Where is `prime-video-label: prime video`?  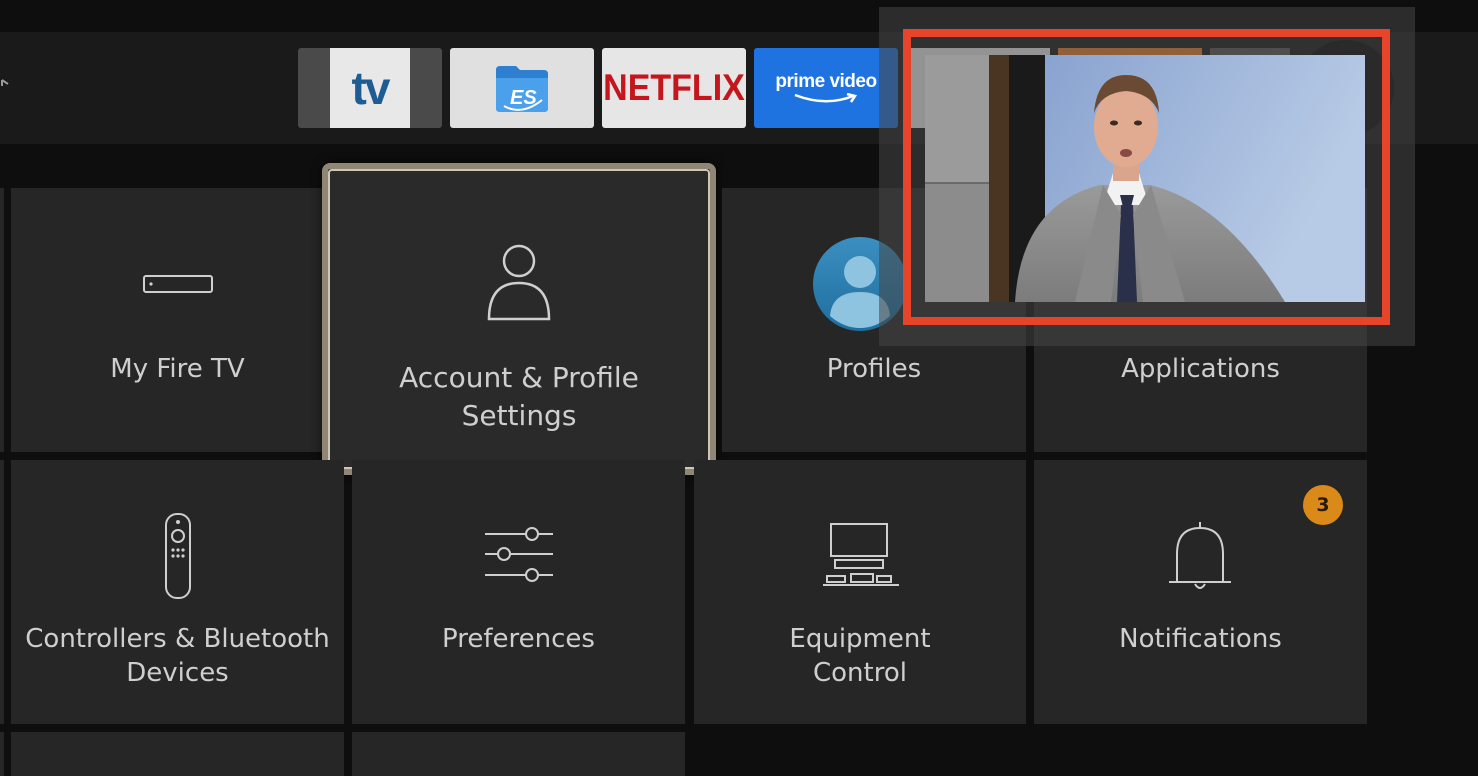 prime-video-label: prime video is located at coordinates (826, 81).